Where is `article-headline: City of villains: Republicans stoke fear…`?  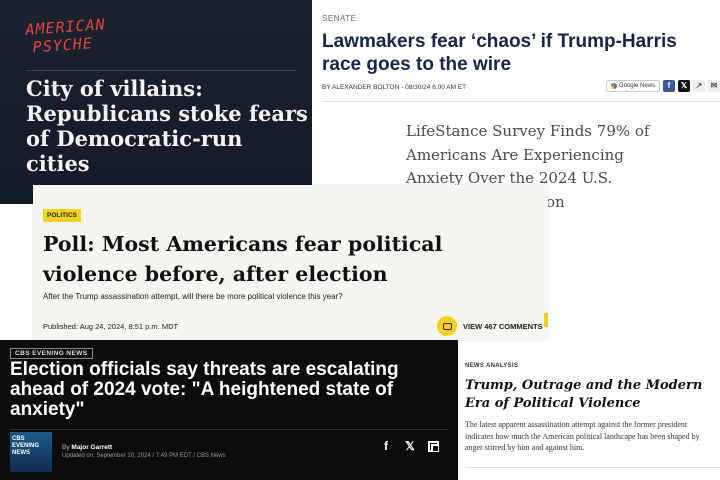 article-headline: City of villains: Republicans stoke fear… is located at coordinates (169, 126).